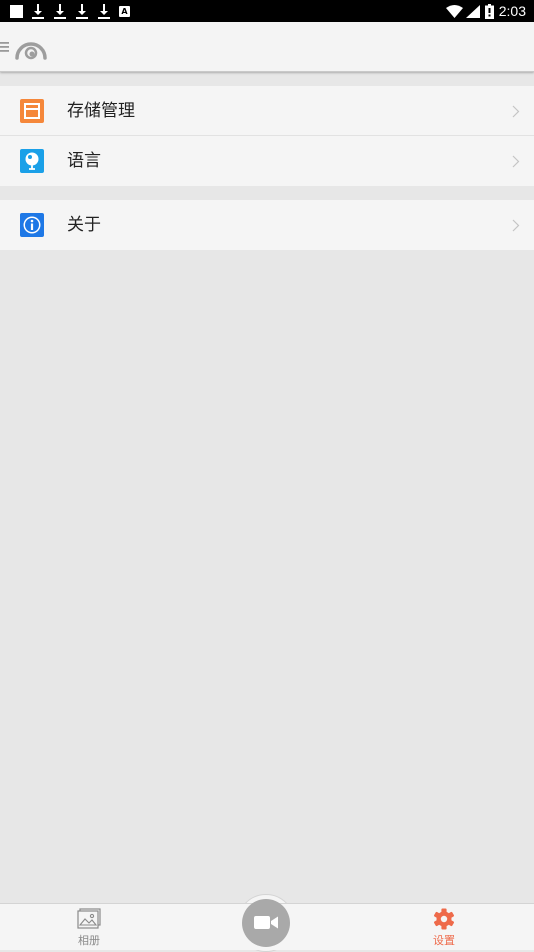 Image resolution: width=534 pixels, height=952 pixels. Describe the element at coordinates (444, 919) in the screenshot. I see `gear-icon` at that location.